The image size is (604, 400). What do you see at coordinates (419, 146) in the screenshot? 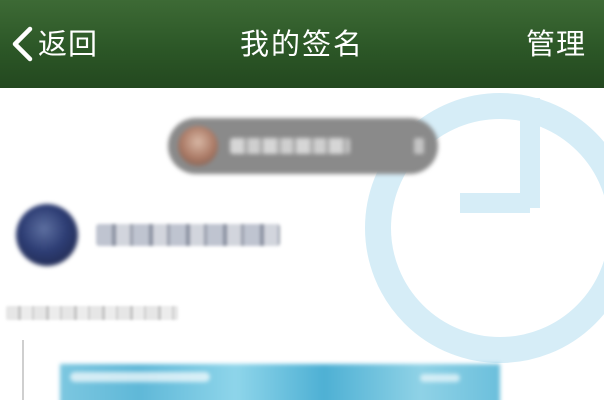
I see `pill-chevron-icon` at bounding box center [419, 146].